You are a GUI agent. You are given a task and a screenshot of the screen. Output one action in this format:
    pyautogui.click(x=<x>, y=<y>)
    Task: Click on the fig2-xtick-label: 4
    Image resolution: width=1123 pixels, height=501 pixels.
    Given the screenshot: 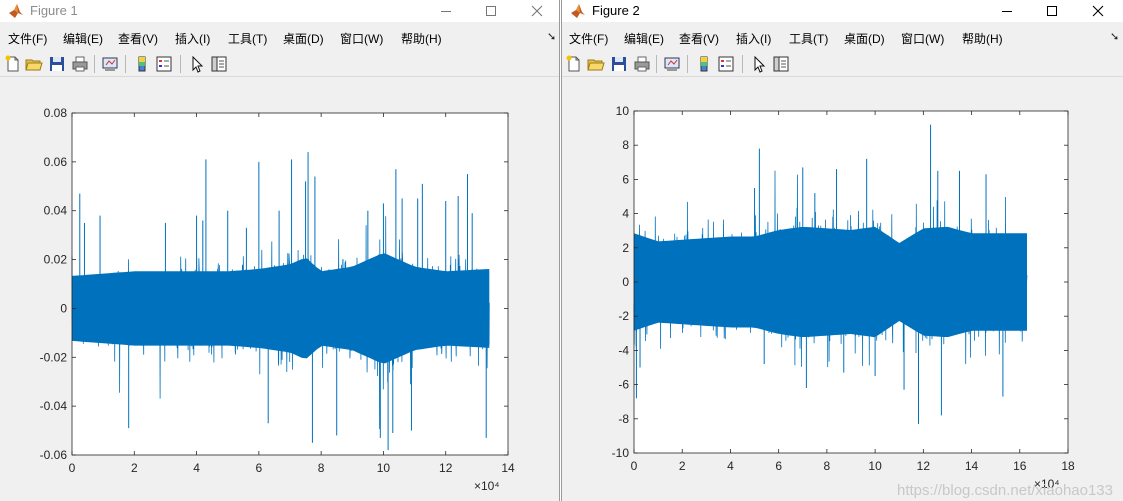 What is the action you would take?
    pyautogui.click(x=730, y=466)
    